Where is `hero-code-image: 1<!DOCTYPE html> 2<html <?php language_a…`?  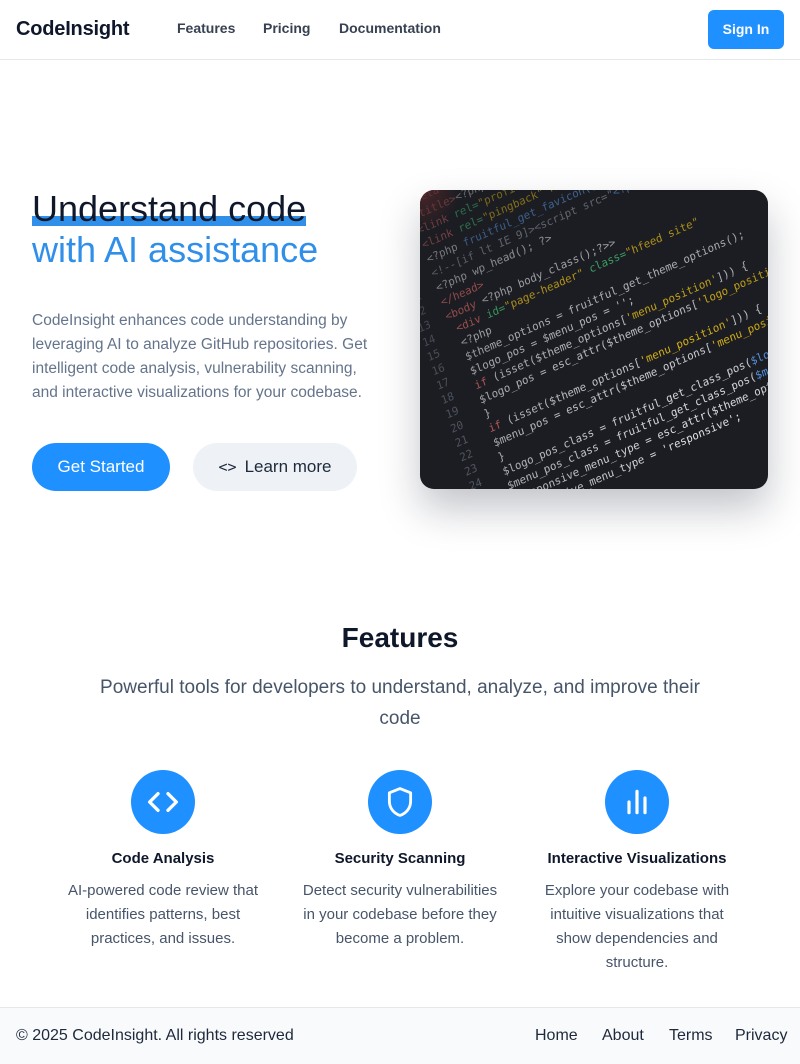
hero-code-image: 1<!DOCTYPE html> 2<html <?php language_a… is located at coordinates (594, 339).